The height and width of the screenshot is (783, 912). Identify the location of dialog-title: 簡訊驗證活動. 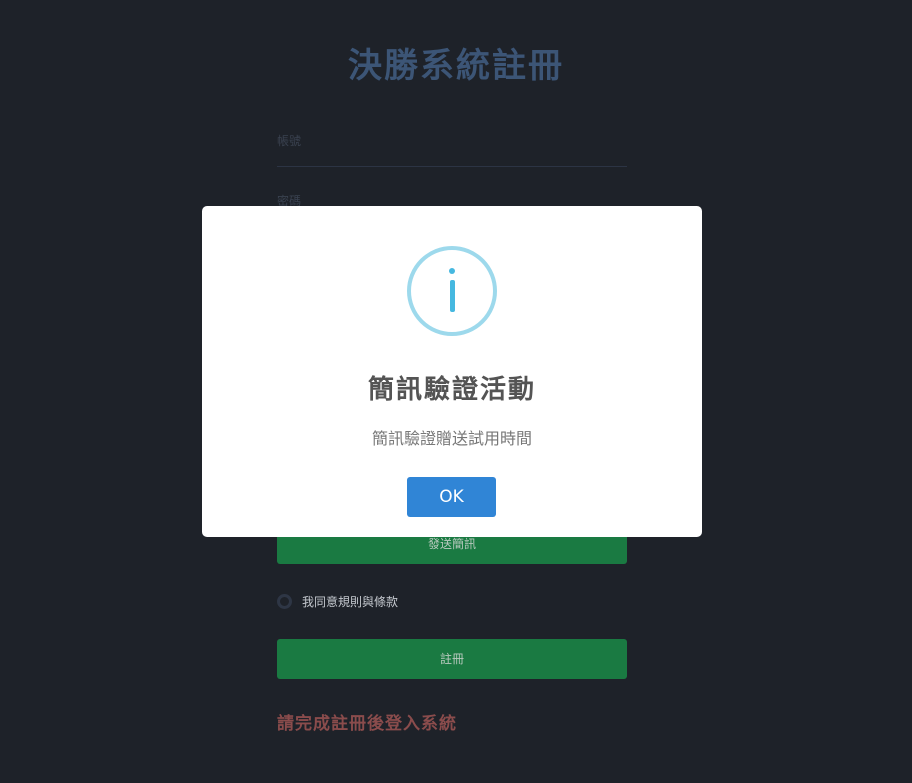
(451, 390).